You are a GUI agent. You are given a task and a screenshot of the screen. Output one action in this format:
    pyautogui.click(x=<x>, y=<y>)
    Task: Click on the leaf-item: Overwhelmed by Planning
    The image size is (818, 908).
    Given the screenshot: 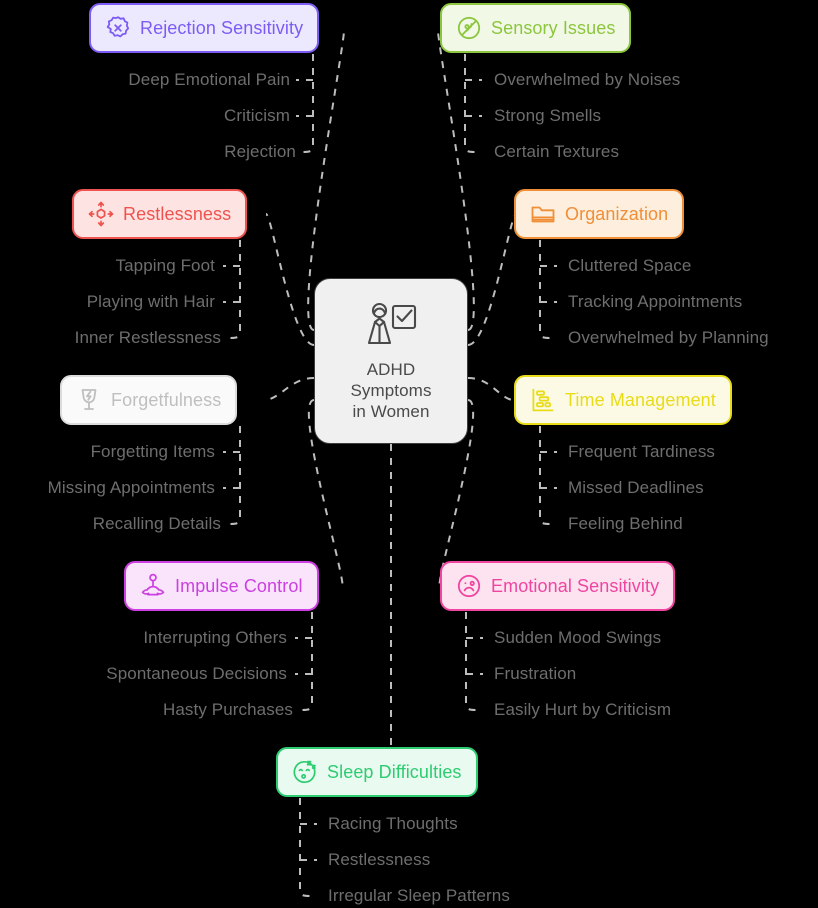 What is the action you would take?
    pyautogui.click(x=668, y=337)
    